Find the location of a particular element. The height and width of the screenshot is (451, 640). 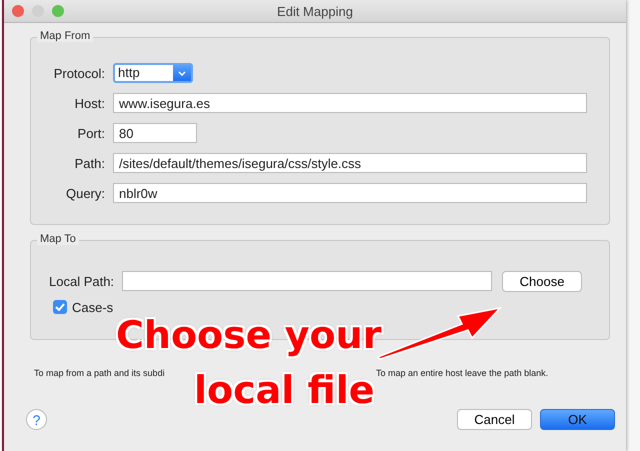

input-field is located at coordinates (307, 281).